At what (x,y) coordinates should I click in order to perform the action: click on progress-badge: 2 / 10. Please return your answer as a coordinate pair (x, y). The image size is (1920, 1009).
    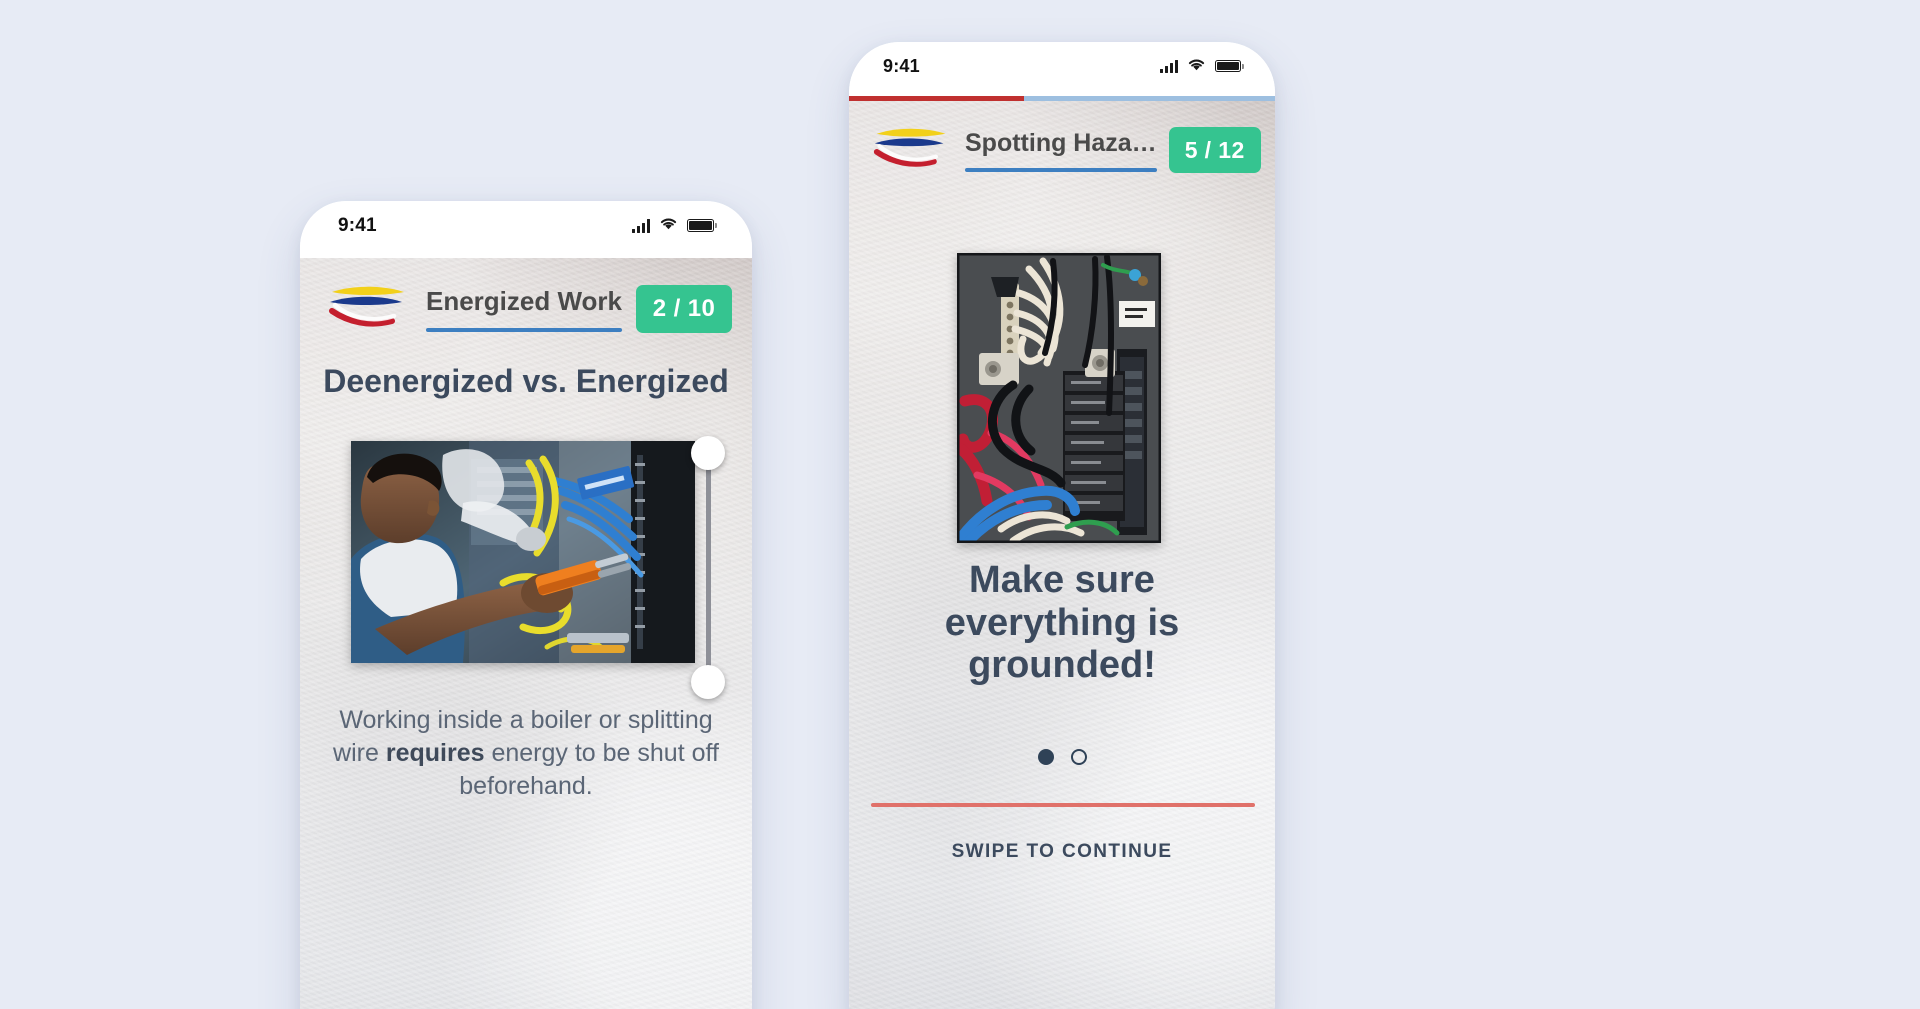
    Looking at the image, I should click on (684, 309).